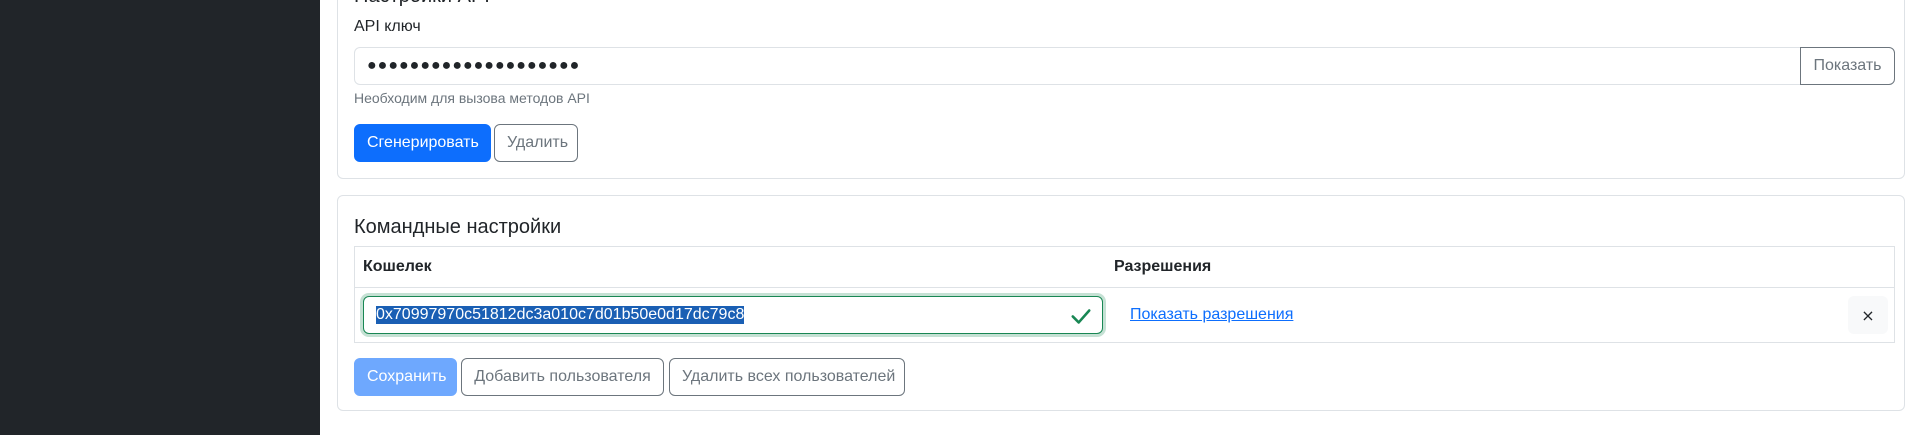 The height and width of the screenshot is (435, 1920). I want to click on api-key-help-text: Необходим для вызова методов API, so click(472, 98).